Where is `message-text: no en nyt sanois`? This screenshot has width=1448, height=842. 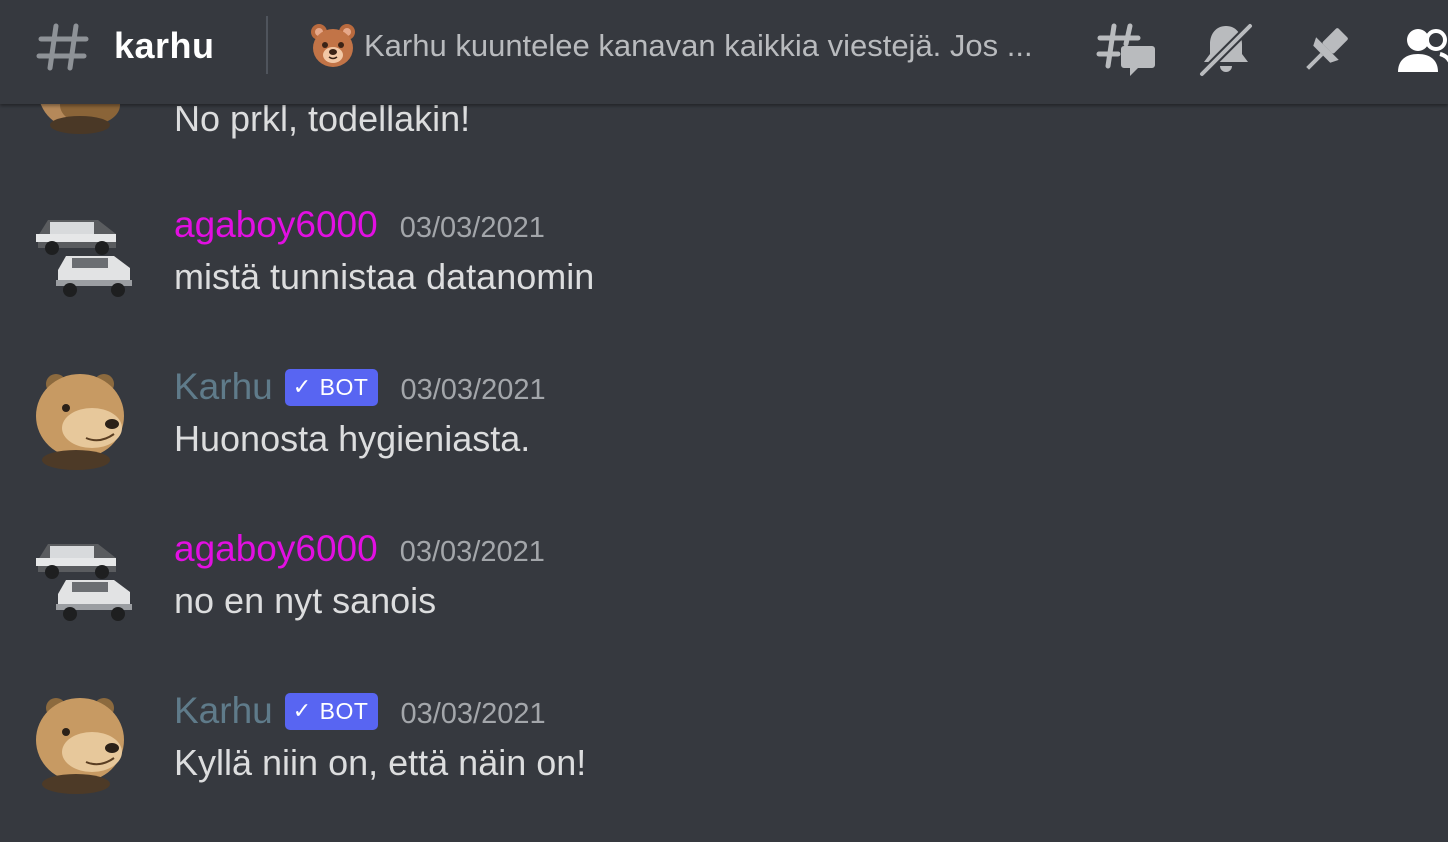 message-text: no en nyt sanois is located at coordinates (305, 600).